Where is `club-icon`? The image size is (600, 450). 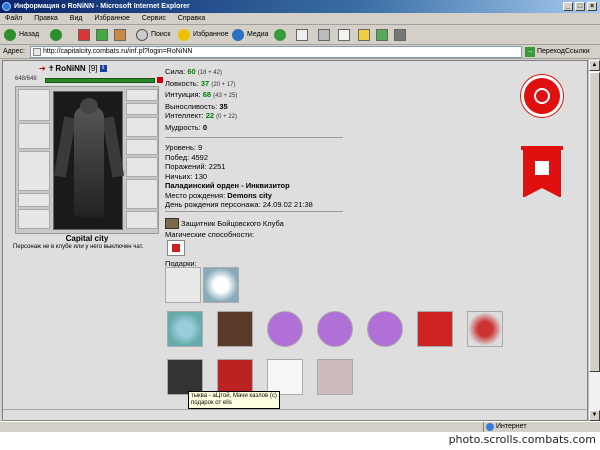 club-icon is located at coordinates (172, 223).